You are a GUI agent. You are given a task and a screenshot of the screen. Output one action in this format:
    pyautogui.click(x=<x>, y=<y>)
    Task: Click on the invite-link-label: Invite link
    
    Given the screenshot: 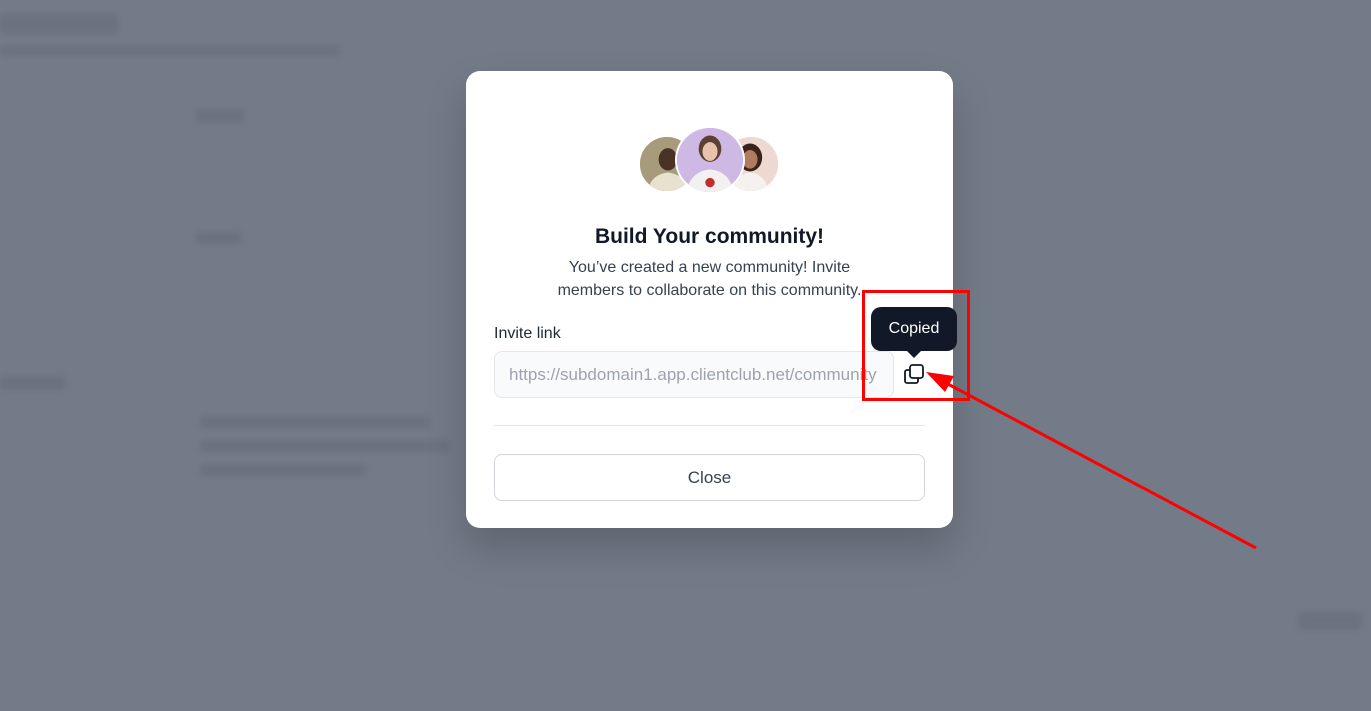 What is the action you would take?
    pyautogui.click(x=527, y=333)
    